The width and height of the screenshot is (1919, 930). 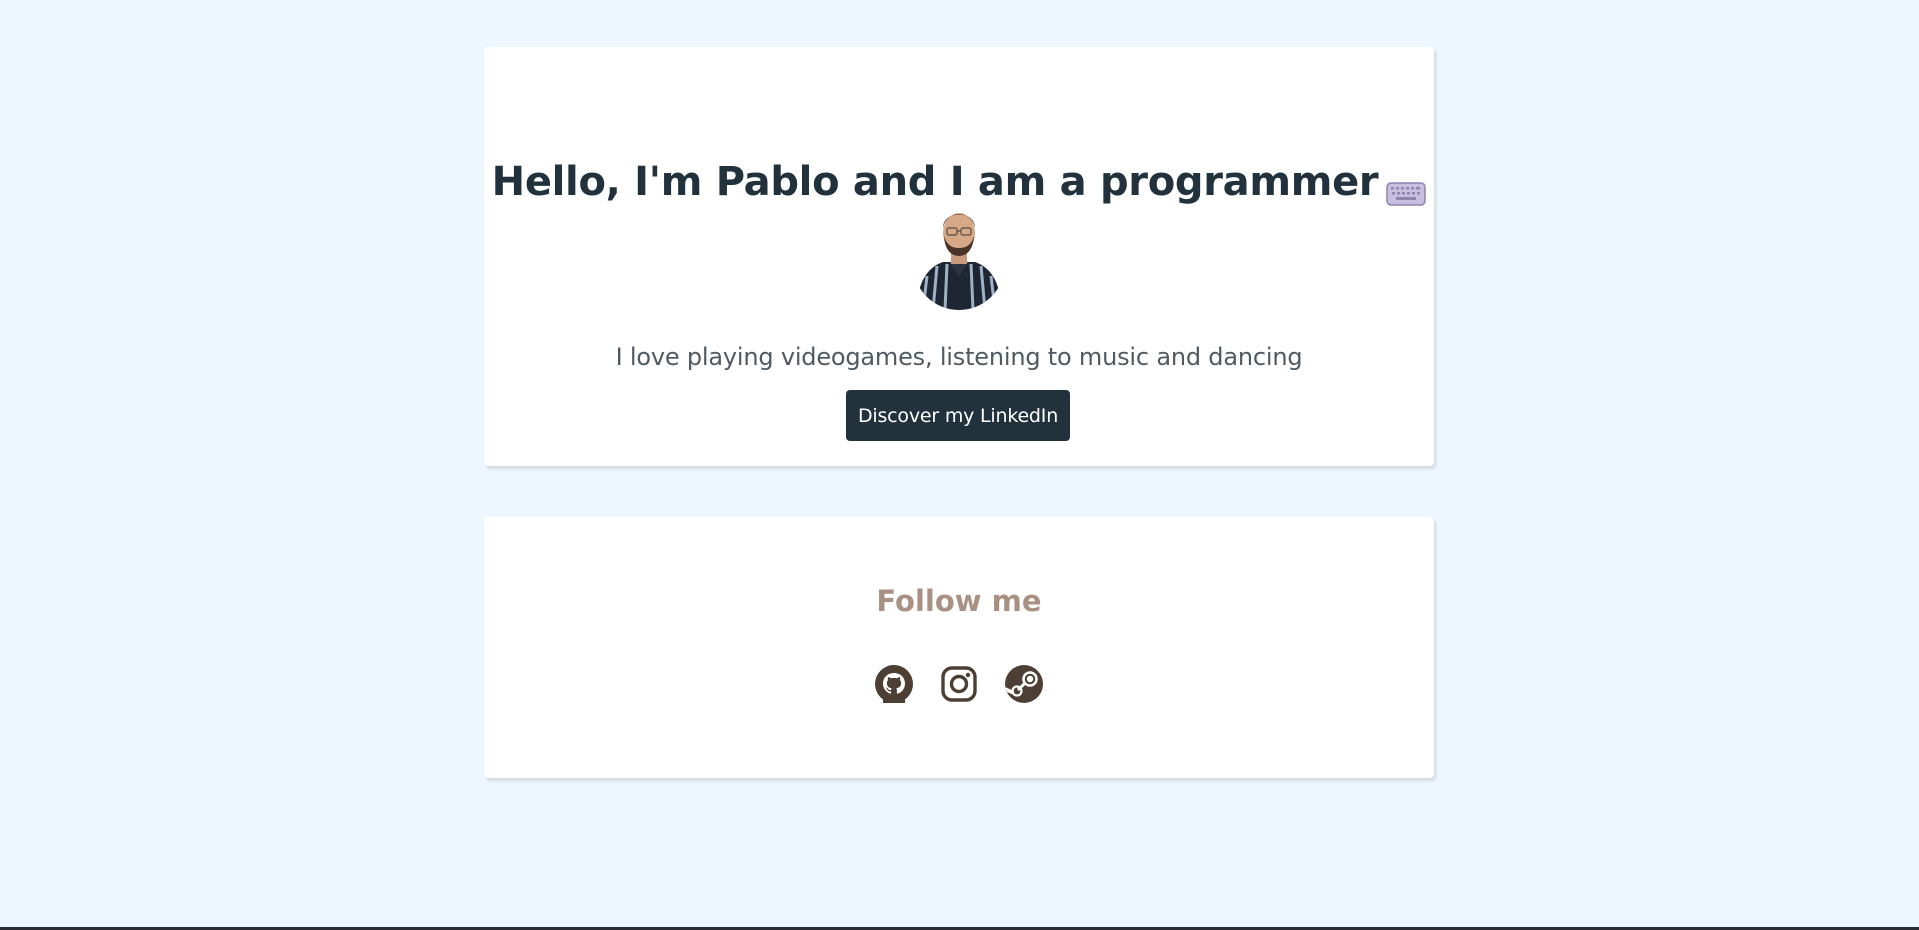 I want to click on social-links, so click(x=959, y=684).